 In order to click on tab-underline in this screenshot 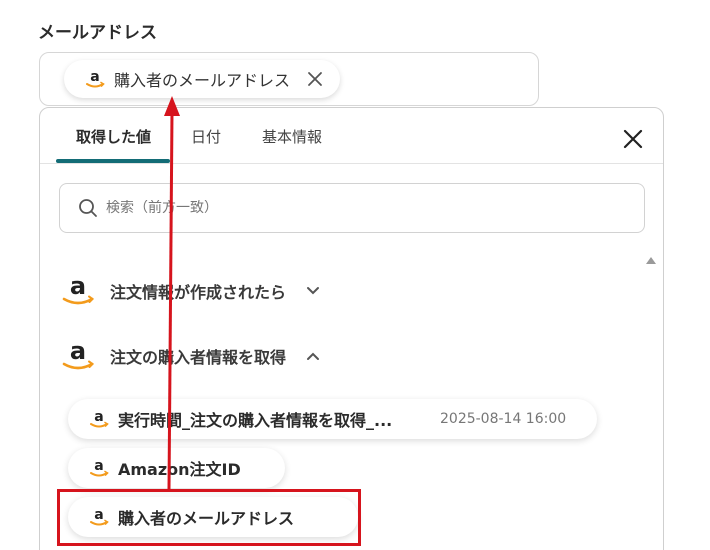, I will do `click(113, 161)`.